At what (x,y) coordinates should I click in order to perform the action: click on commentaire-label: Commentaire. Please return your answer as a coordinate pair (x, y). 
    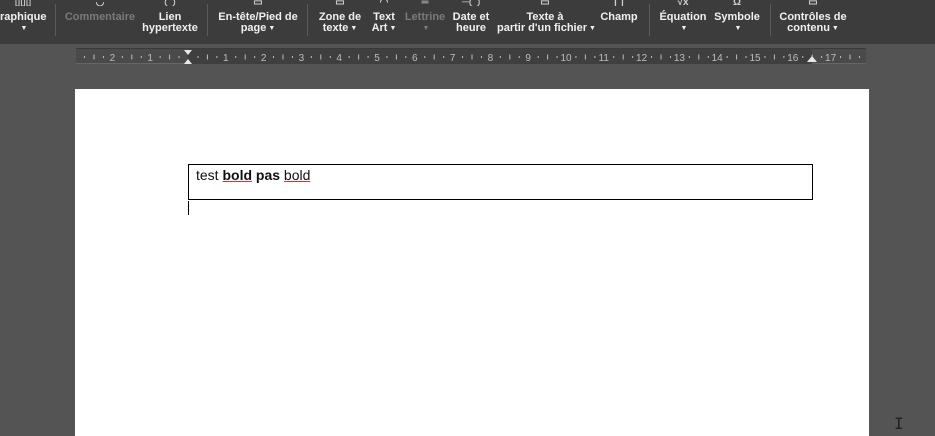
    Looking at the image, I should click on (100, 17).